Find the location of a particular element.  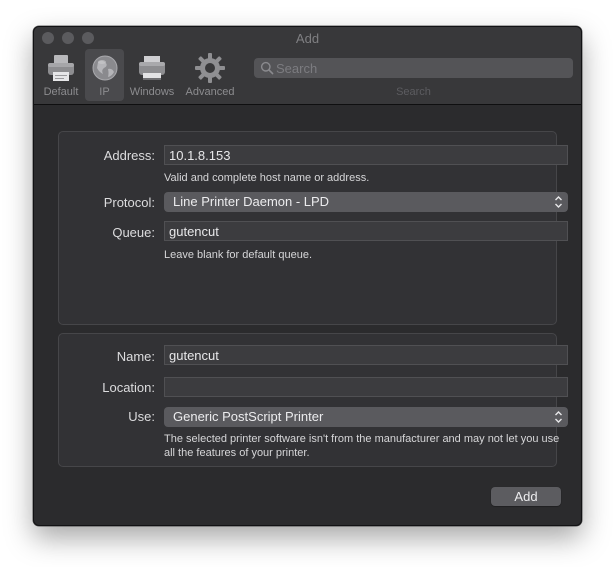

search-field is located at coordinates (413, 68).